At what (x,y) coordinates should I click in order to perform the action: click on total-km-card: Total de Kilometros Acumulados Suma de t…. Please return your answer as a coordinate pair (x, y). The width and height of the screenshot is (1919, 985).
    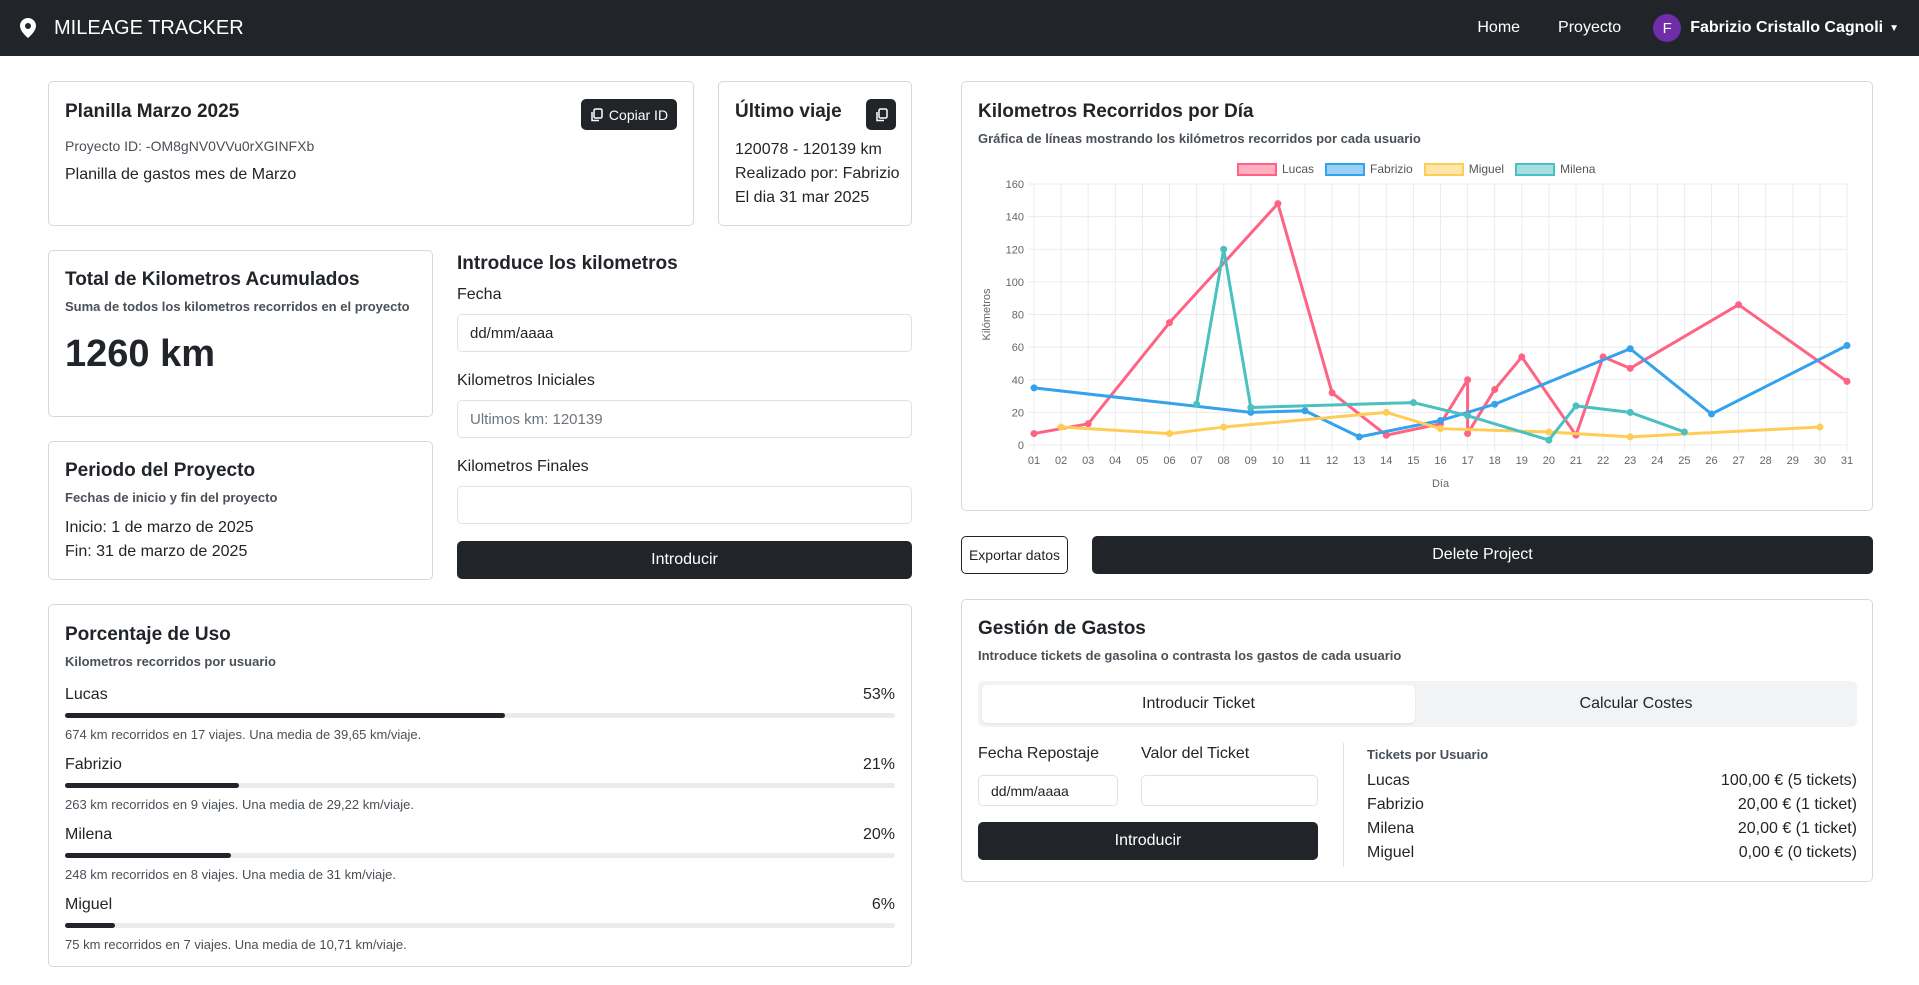
    Looking at the image, I should click on (240, 333).